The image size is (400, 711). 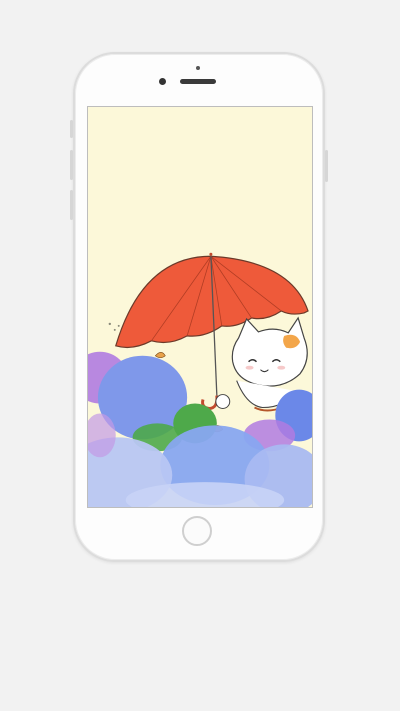 What do you see at coordinates (71, 129) in the screenshot?
I see `mute-switch` at bounding box center [71, 129].